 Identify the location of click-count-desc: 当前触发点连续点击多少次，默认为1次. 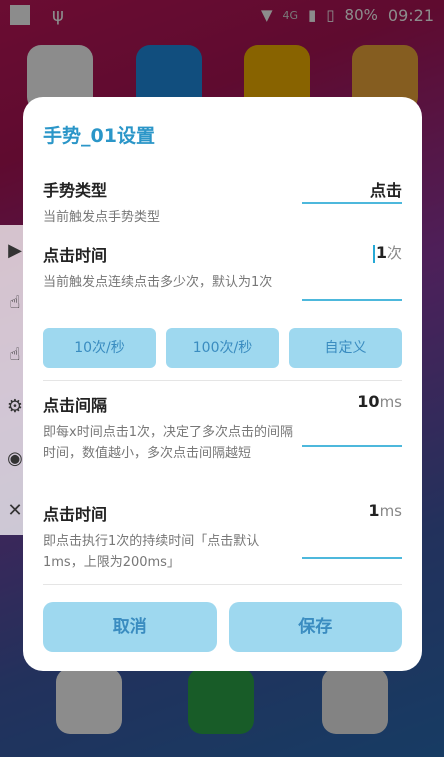
(158, 282).